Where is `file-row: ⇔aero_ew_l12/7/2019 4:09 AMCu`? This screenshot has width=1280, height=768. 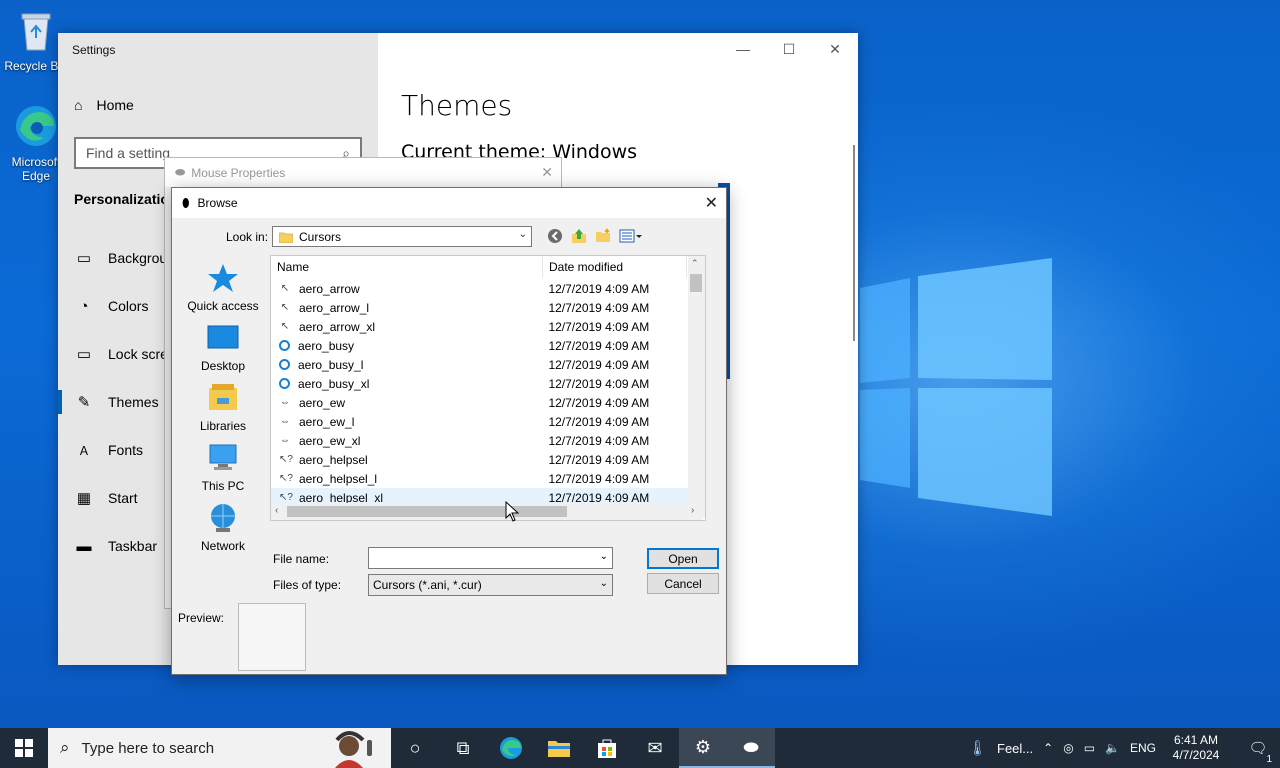
file-row: ⇔aero_ew_l12/7/2019 4:09 AMCu is located at coordinates (487, 421).